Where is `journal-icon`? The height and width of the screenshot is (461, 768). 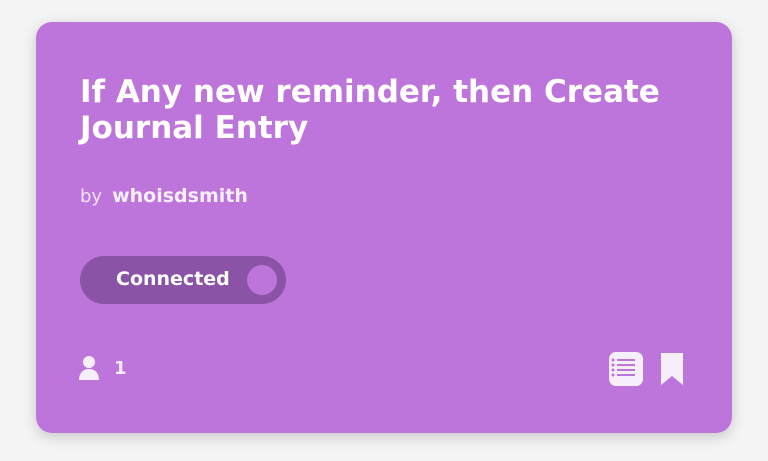 journal-icon is located at coordinates (626, 369).